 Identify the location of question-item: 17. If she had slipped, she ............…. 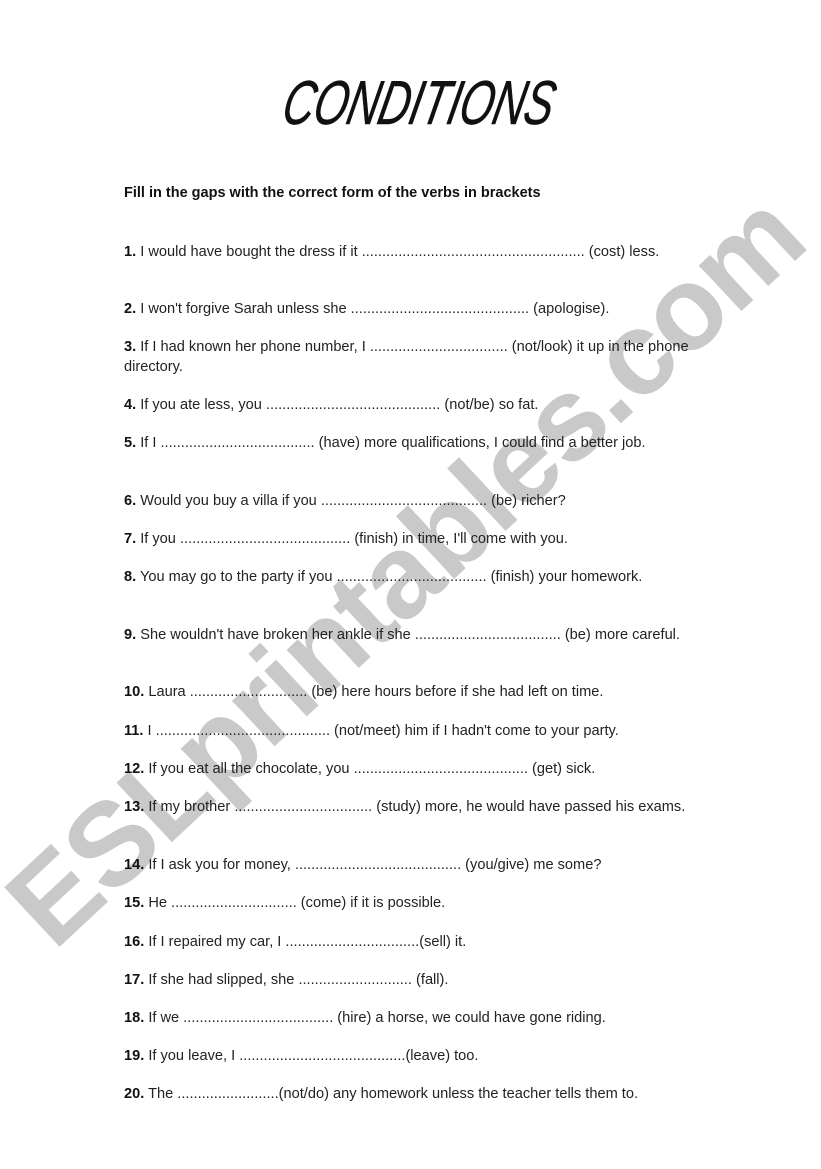
(411, 981).